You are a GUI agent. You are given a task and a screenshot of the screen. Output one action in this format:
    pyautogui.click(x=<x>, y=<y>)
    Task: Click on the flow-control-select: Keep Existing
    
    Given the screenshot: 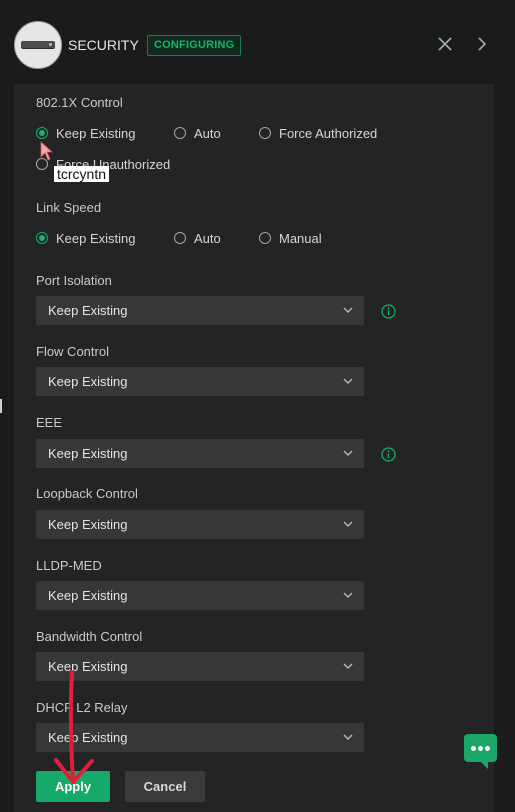 What is the action you would take?
    pyautogui.click(x=200, y=381)
    